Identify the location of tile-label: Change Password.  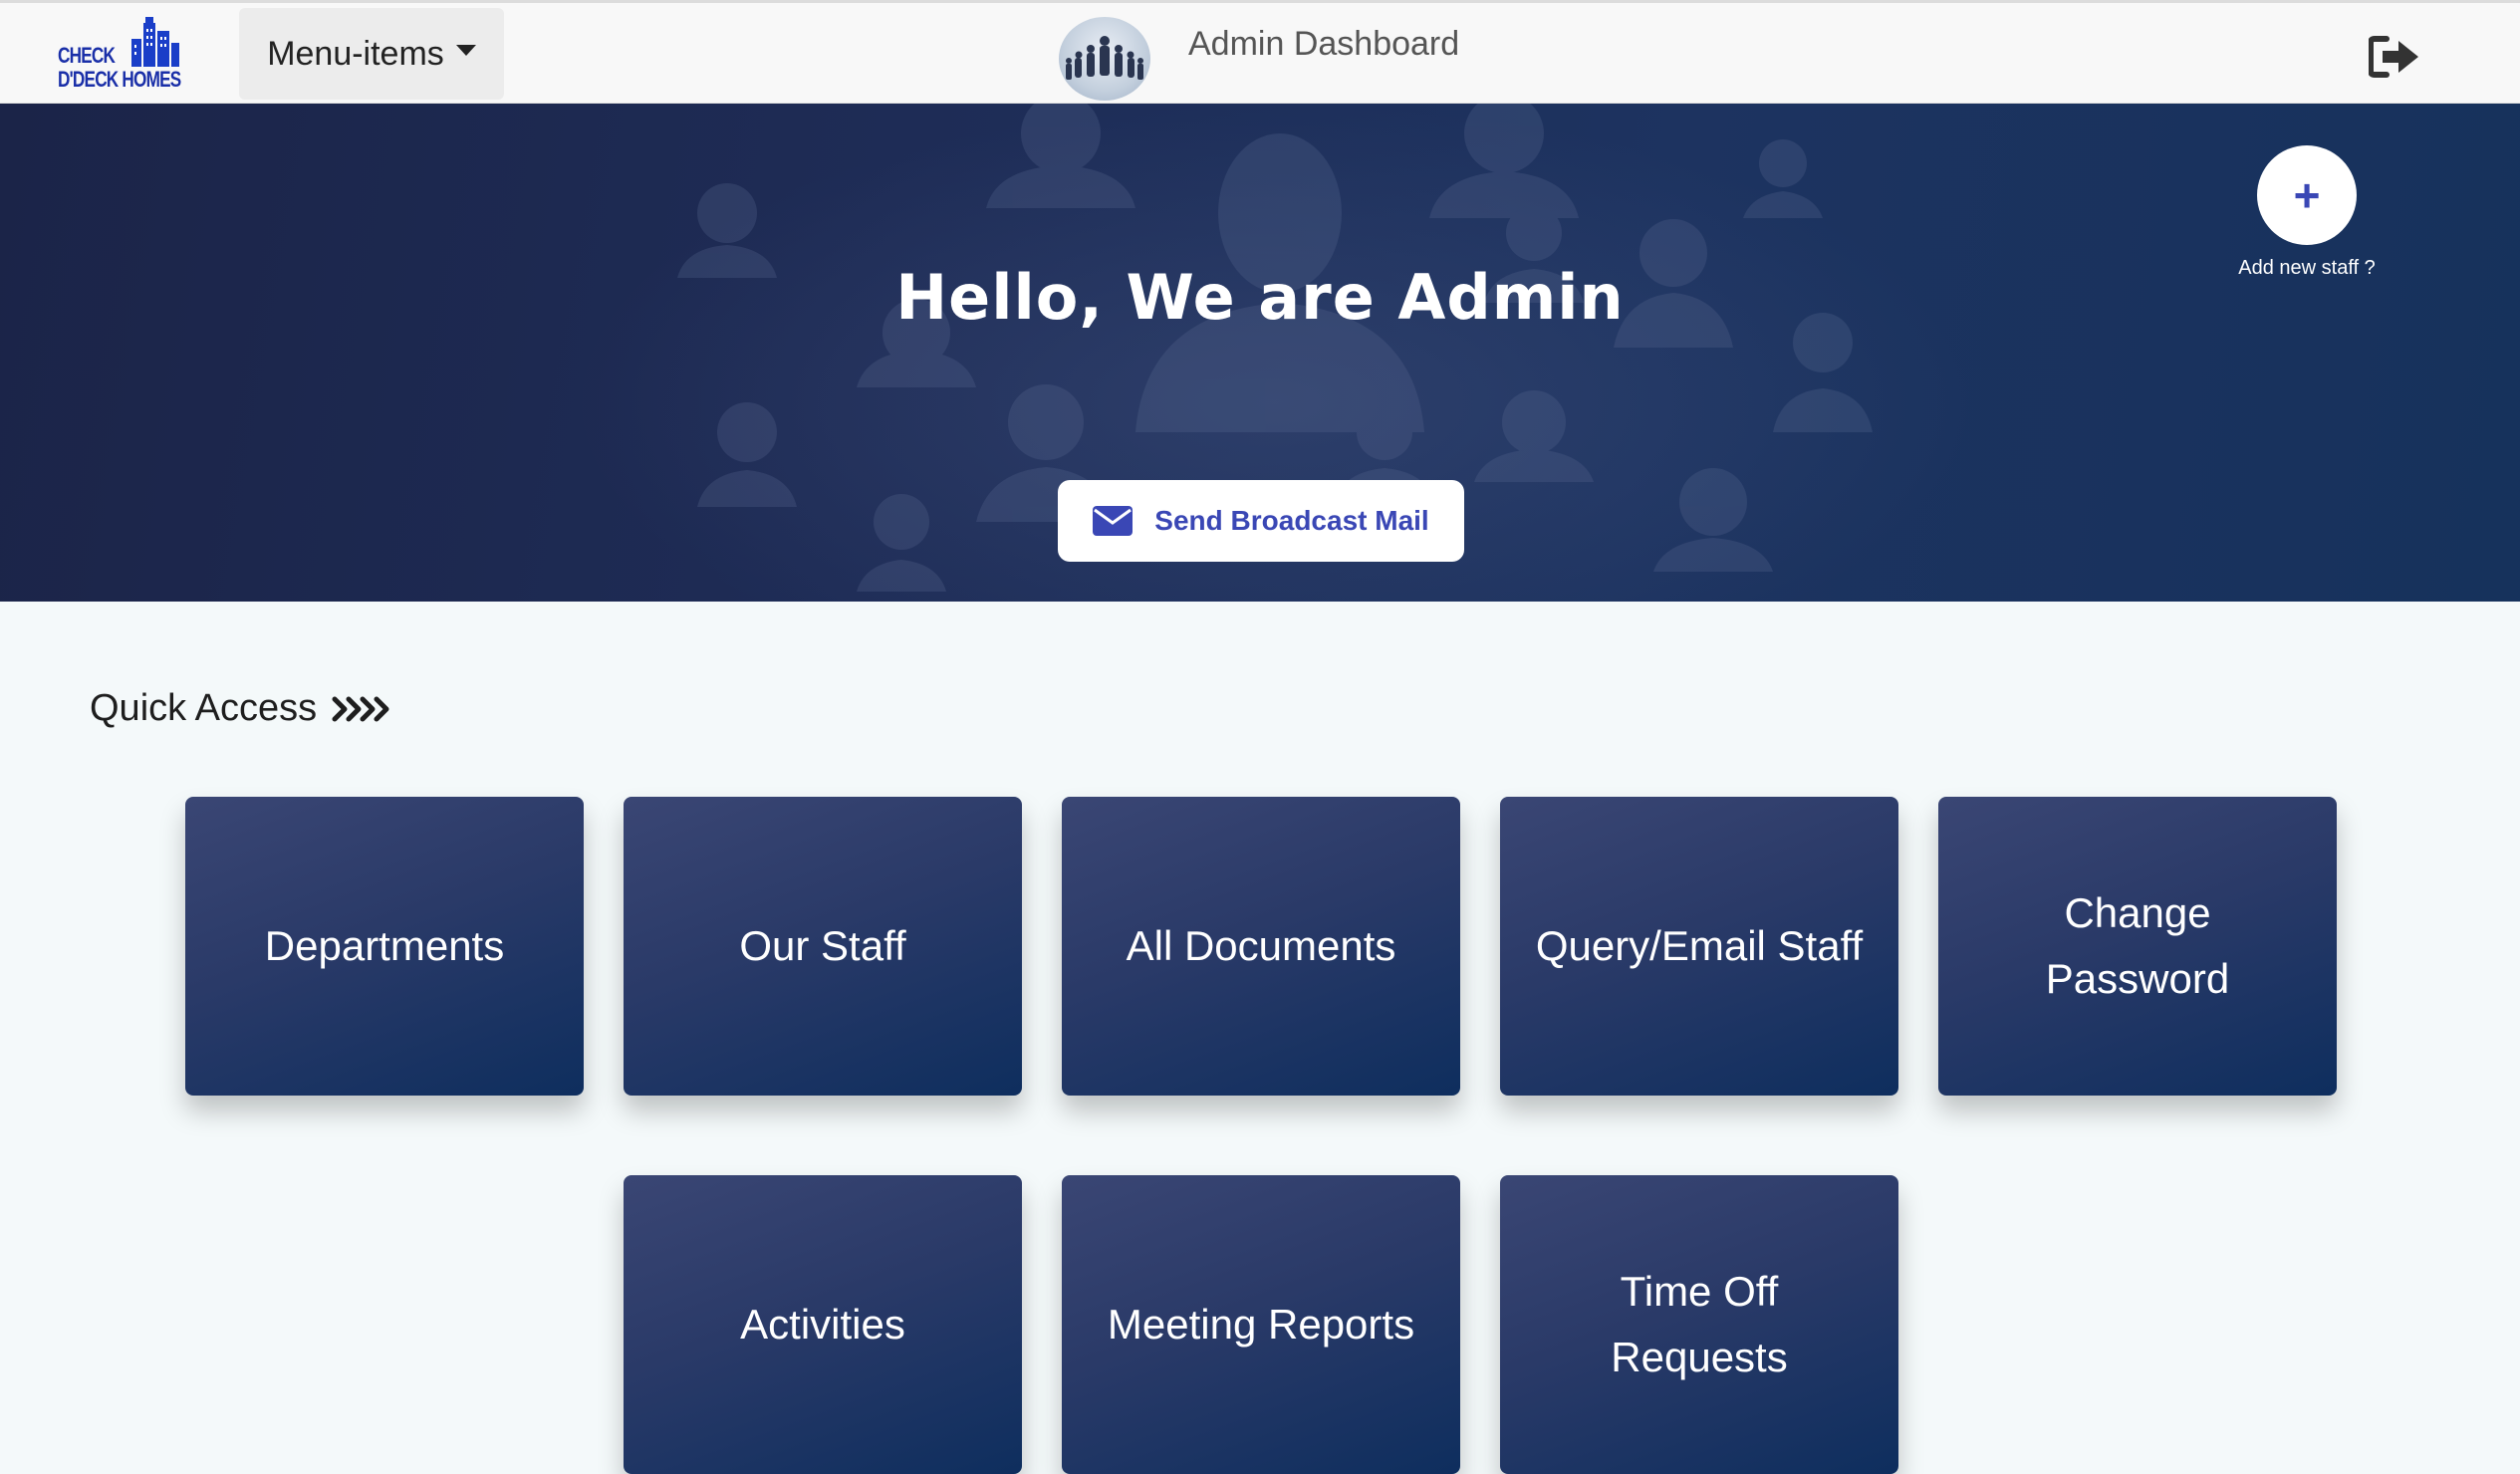
(2137, 946).